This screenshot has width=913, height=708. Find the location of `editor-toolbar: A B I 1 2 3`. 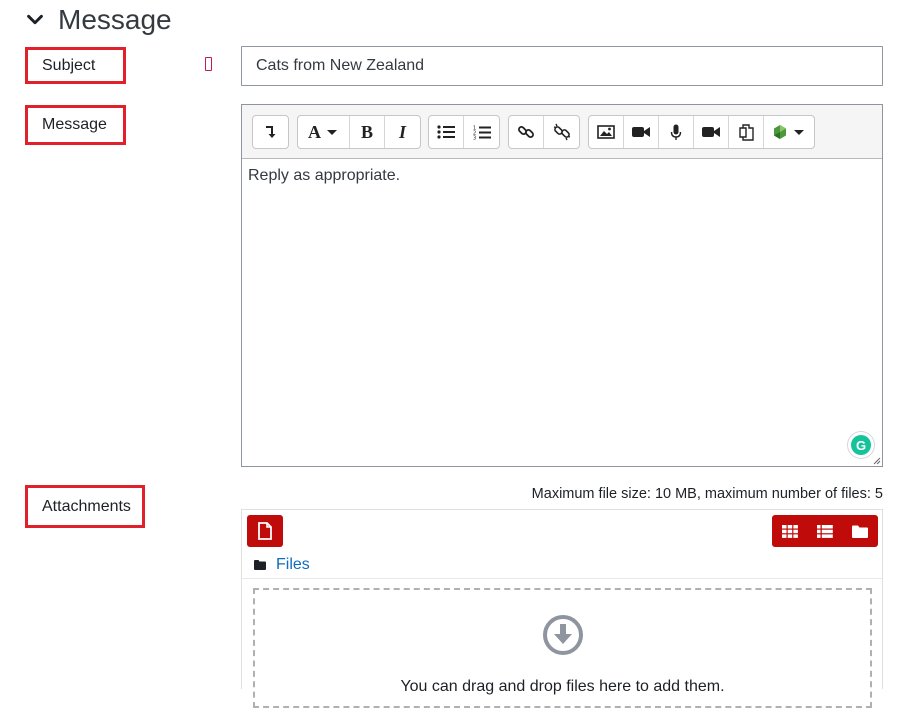

editor-toolbar: A B I 1 2 3 is located at coordinates (562, 132).